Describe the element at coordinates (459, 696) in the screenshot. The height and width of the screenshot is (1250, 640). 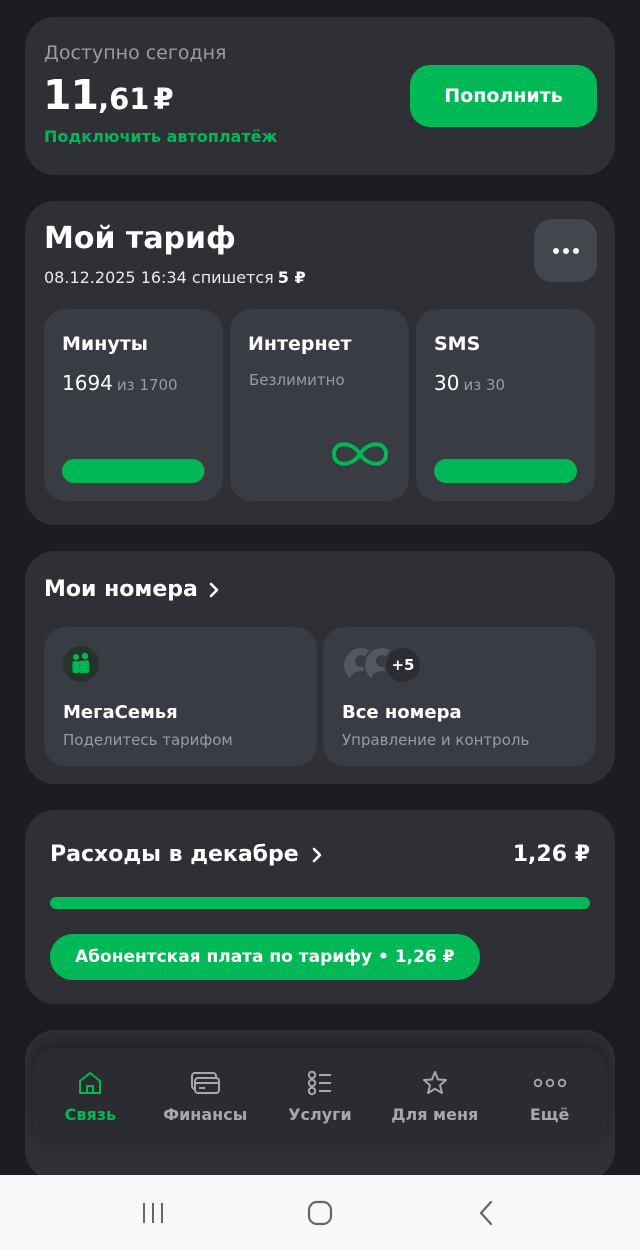
I see `all-numbers-card: +5 Все номера Управление и контроль` at that location.